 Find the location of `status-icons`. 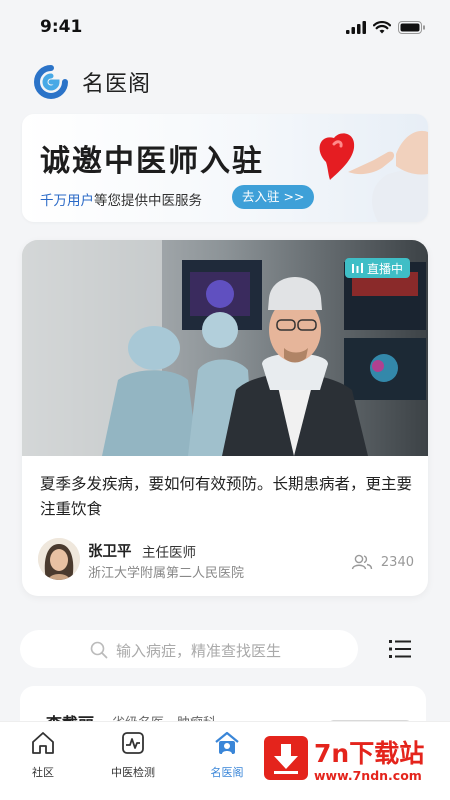

status-icons is located at coordinates (386, 27).